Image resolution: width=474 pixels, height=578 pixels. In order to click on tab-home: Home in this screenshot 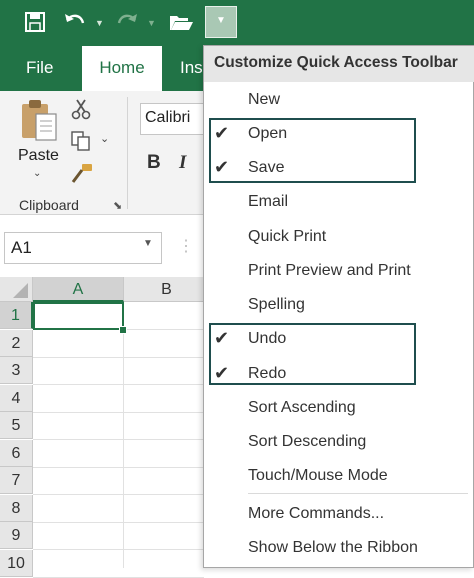, I will do `click(122, 68)`.